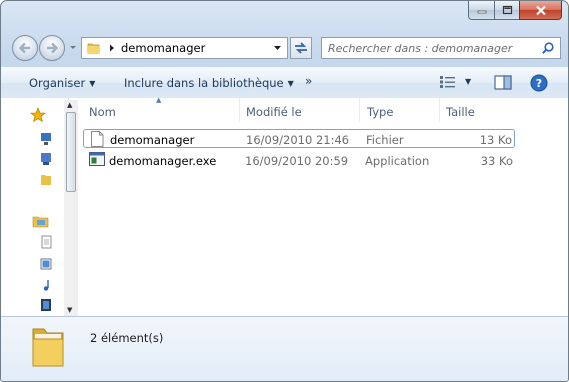 This screenshot has height=382, width=569. I want to click on refresh-button, so click(301, 48).